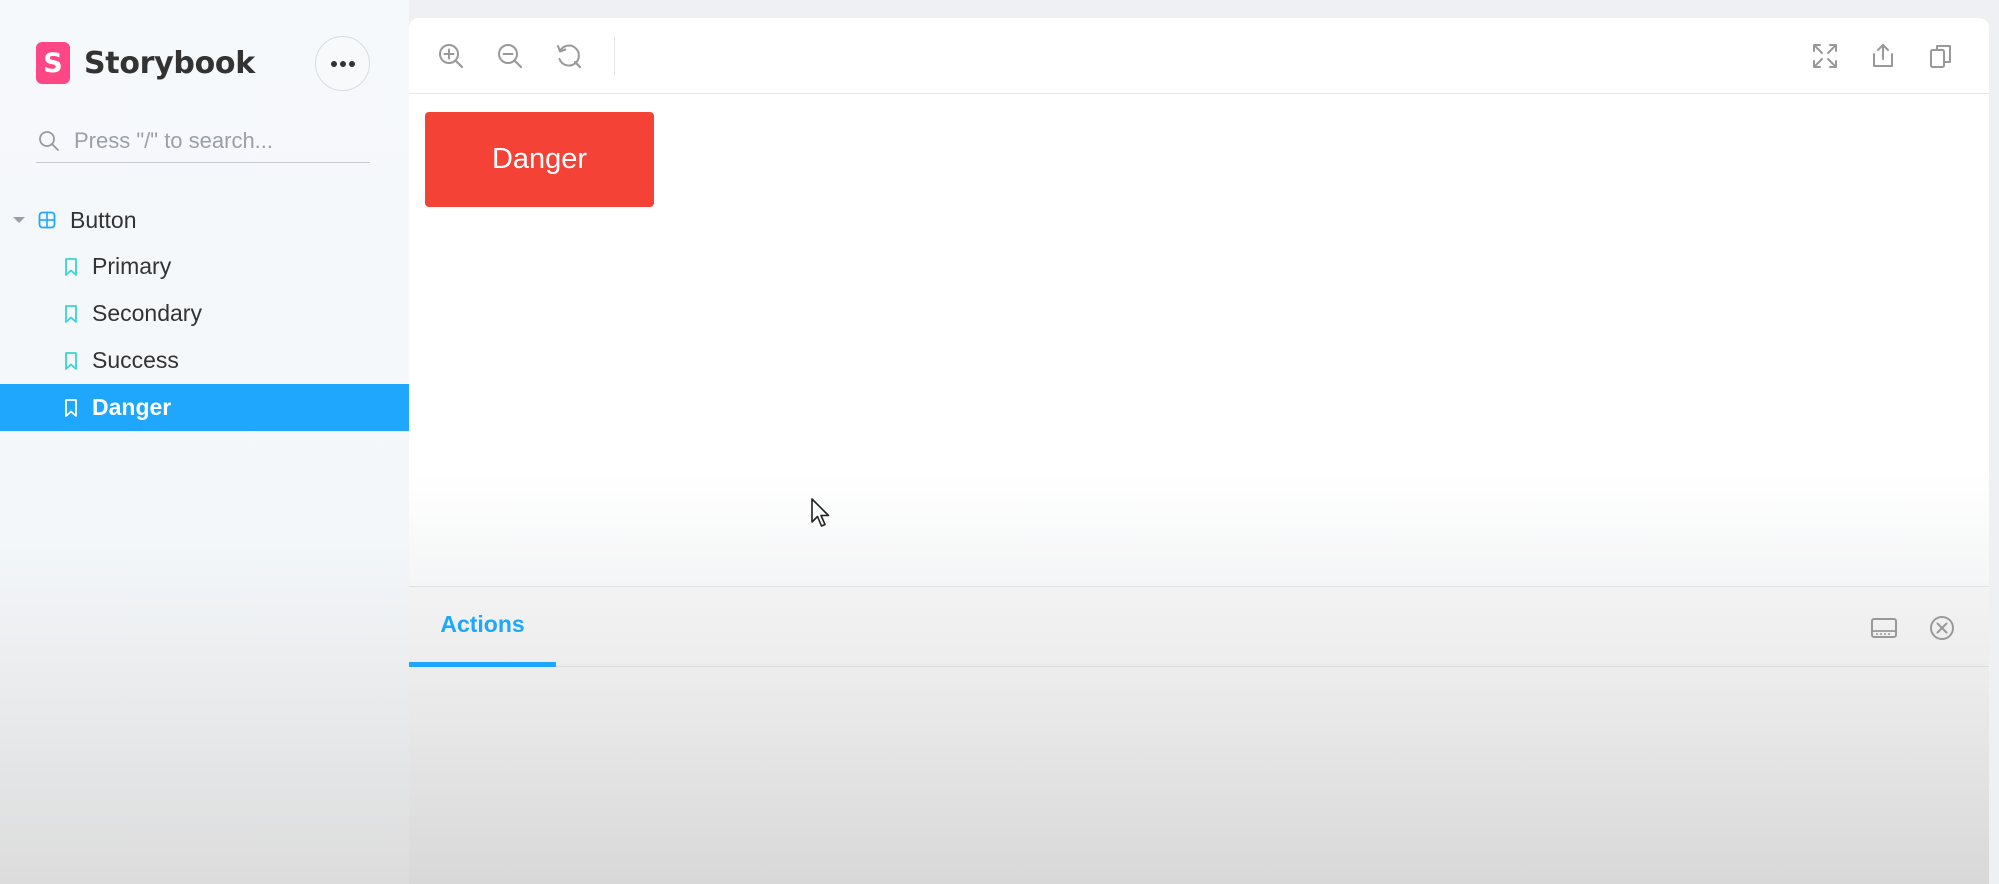 The height and width of the screenshot is (884, 1999). I want to click on share-button, so click(1883, 56).